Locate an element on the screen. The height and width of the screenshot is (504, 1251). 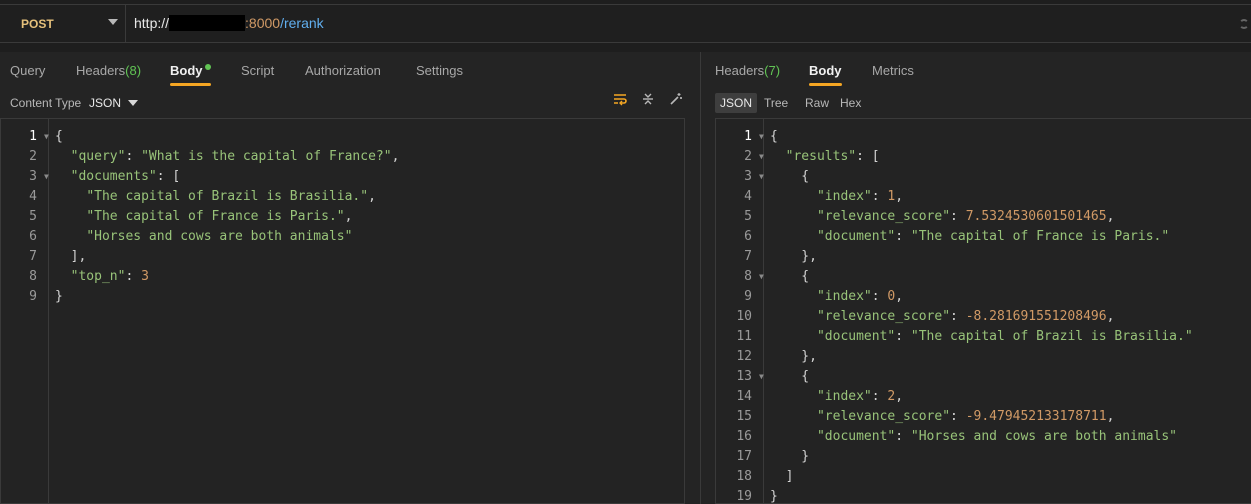
method-select: POST is located at coordinates (63, 23).